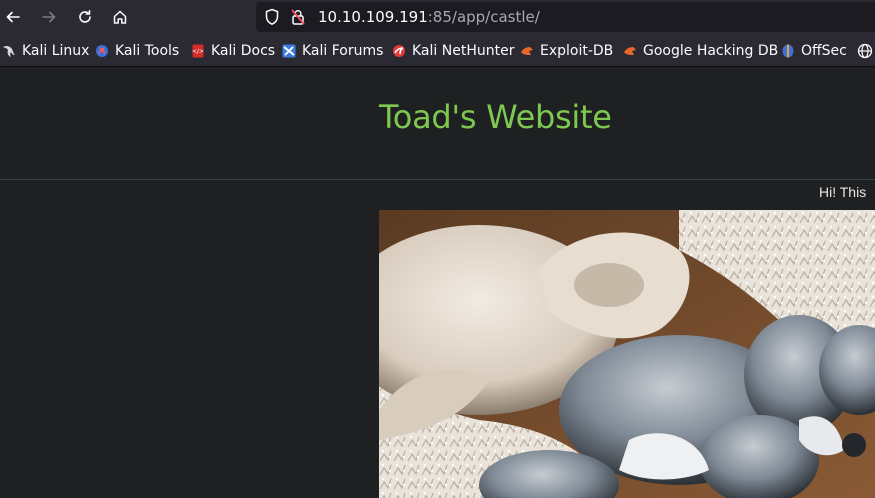 The image size is (875, 498). What do you see at coordinates (373, 17) in the screenshot?
I see `url-host: 10.10.109.191` at bounding box center [373, 17].